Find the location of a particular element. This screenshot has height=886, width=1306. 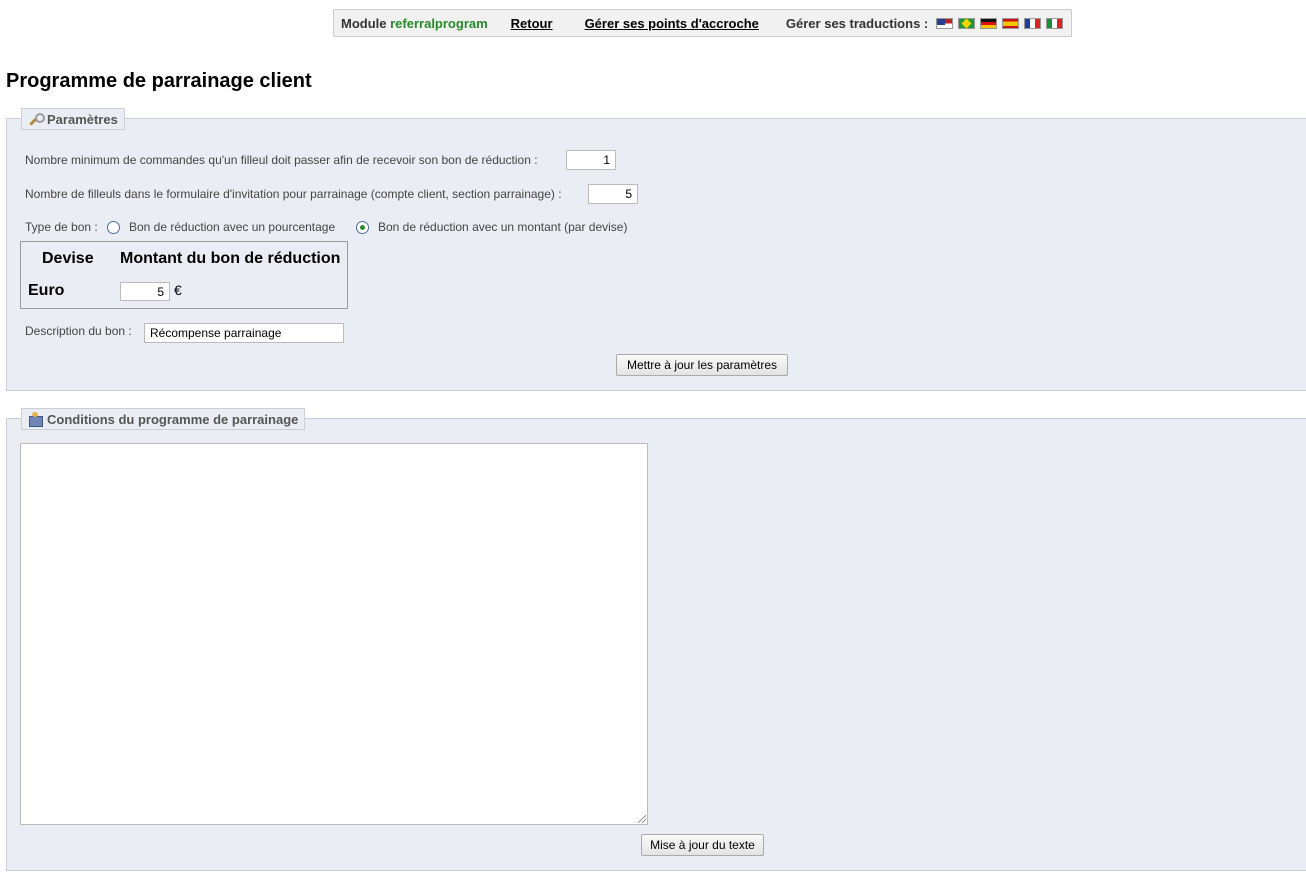

description-label: Description du bon : is located at coordinates (78, 331).